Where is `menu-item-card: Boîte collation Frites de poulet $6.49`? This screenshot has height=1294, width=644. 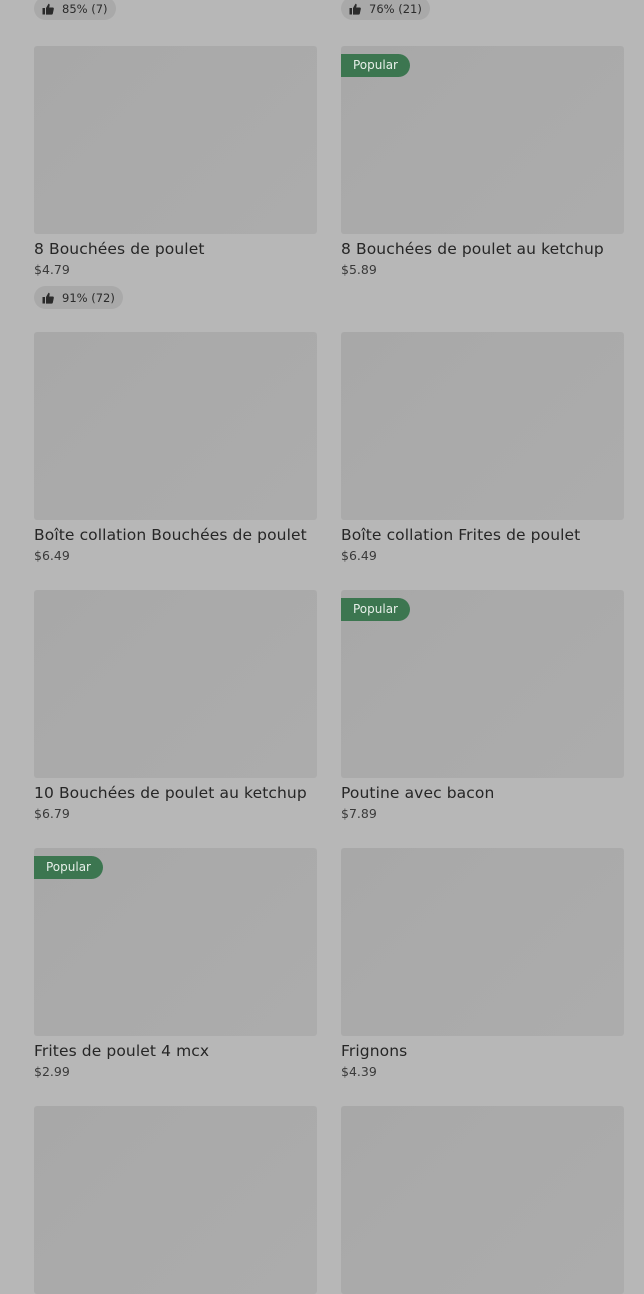 menu-item-card: Boîte collation Frites de poulet $6.49 is located at coordinates (482, 448).